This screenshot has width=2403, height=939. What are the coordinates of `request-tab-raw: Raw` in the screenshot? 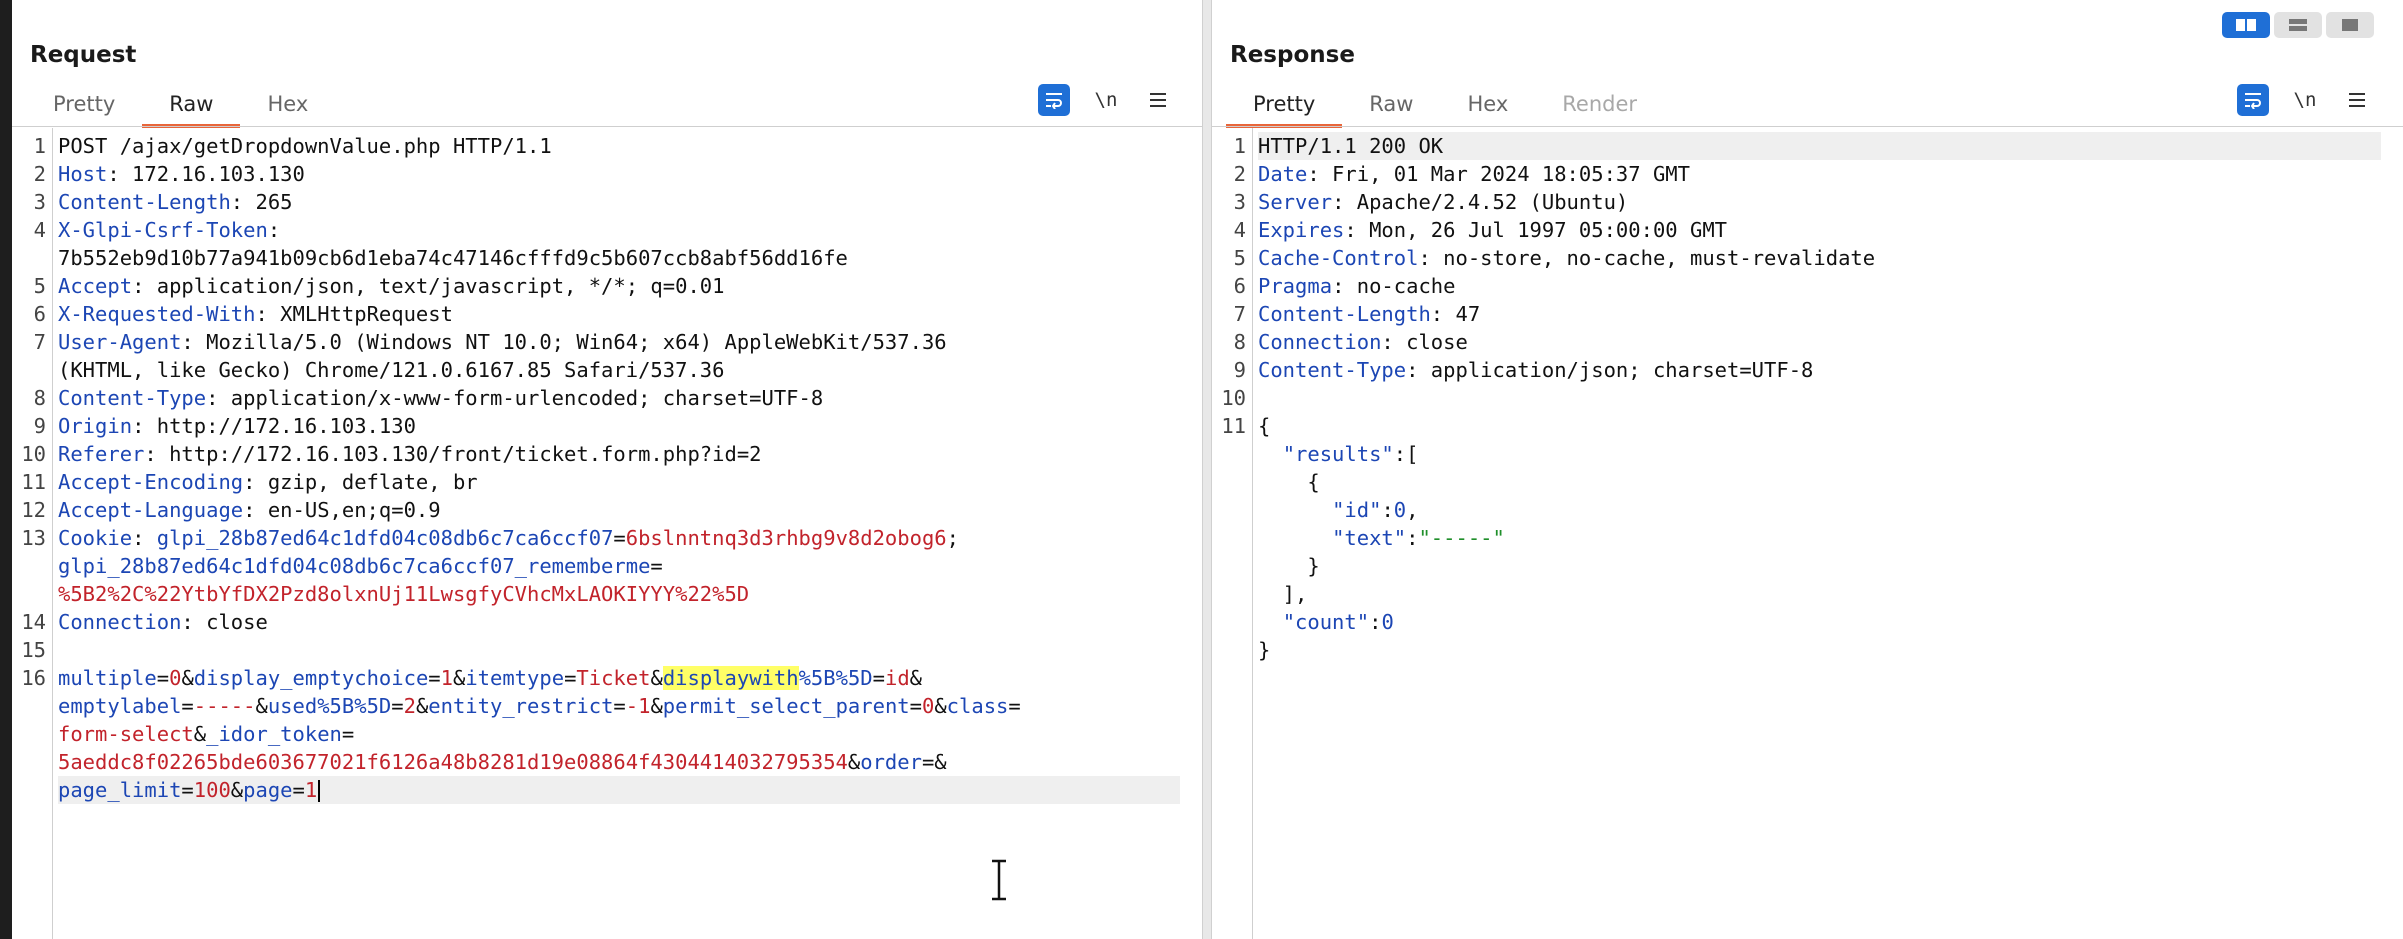 It's located at (191, 106).